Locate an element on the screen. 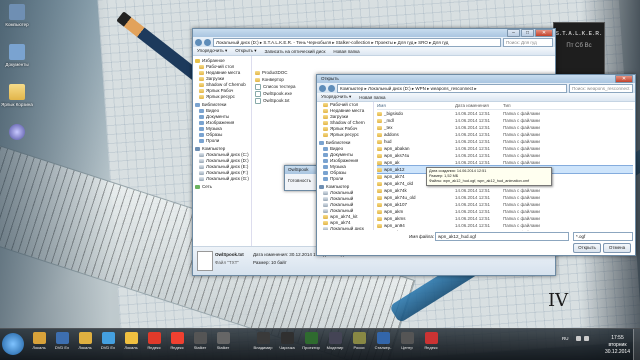  col-name: Имя is located at coordinates (416, 106).